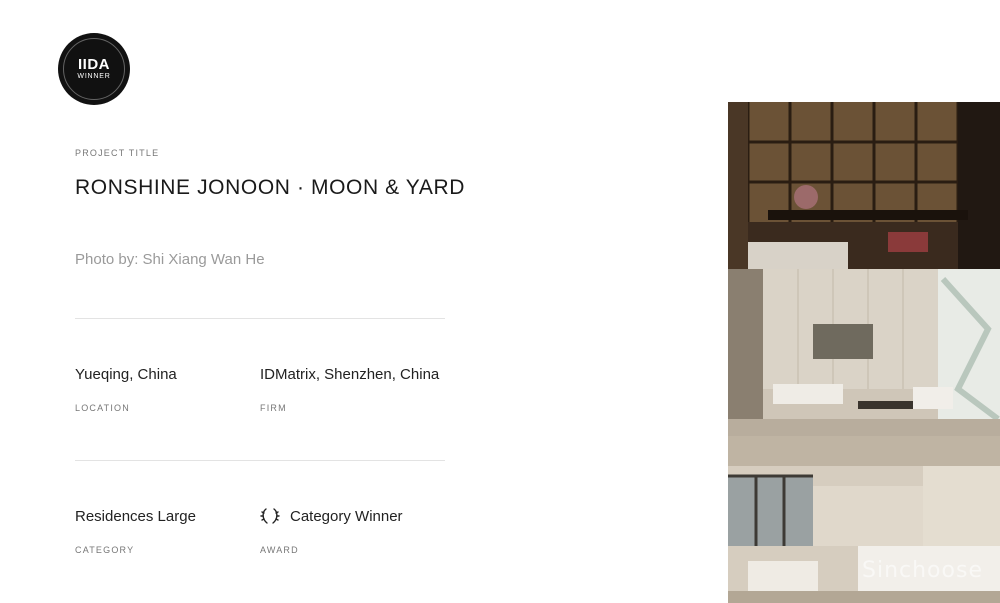 The image size is (1000, 603). I want to click on firm-label: FIRM, so click(273, 408).